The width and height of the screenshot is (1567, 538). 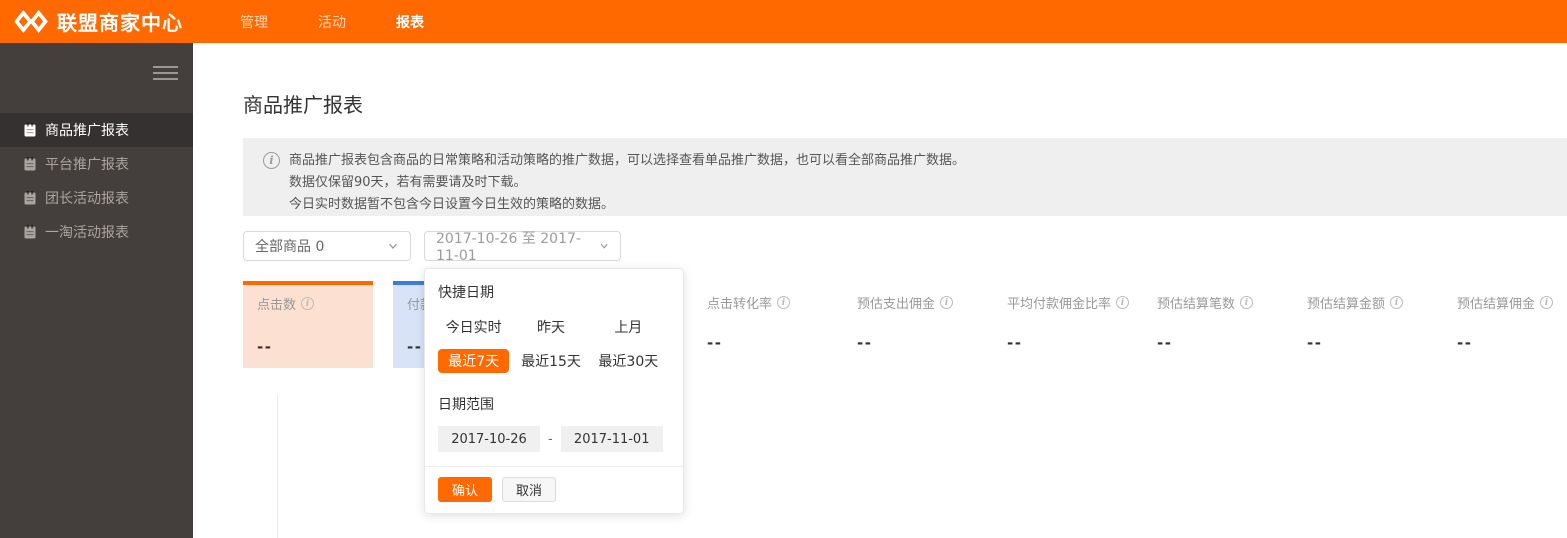 What do you see at coordinates (1346, 304) in the screenshot?
I see `metric-label: 预估结算金额` at bounding box center [1346, 304].